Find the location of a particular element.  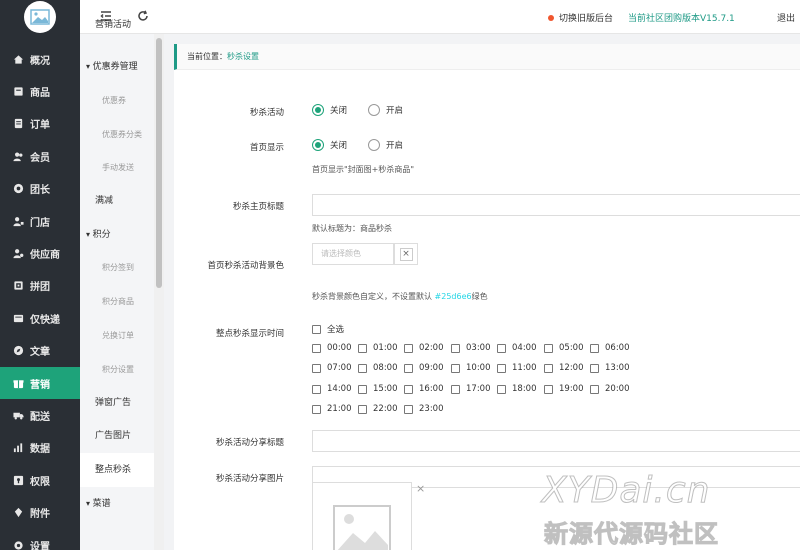

sidebar-item-label: 文章 is located at coordinates (40, 353).